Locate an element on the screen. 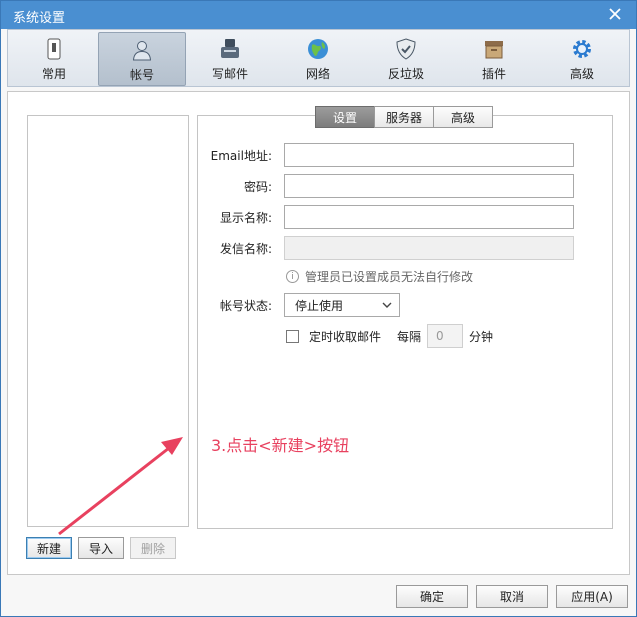 The height and width of the screenshot is (617, 637). account-actions: 新建 导入 删除 is located at coordinates (101, 548).